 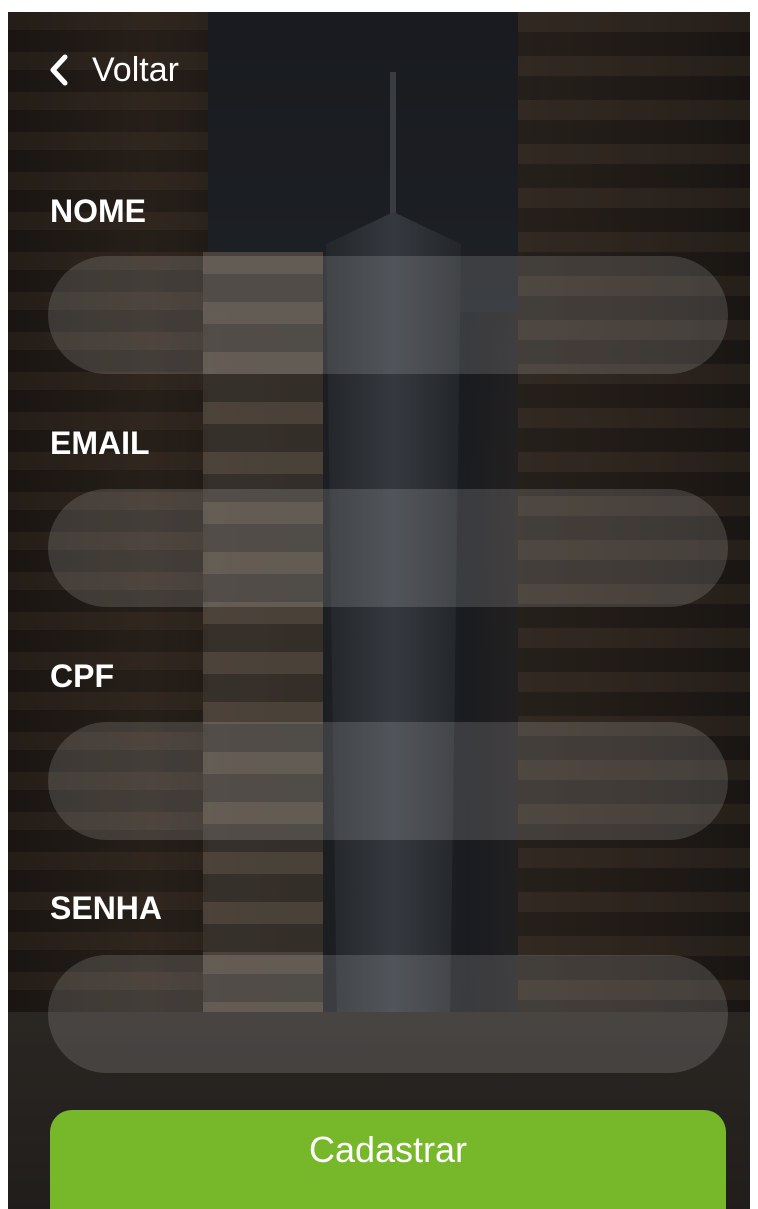 What do you see at coordinates (59, 70) in the screenshot?
I see `chevron-left-icon` at bounding box center [59, 70].